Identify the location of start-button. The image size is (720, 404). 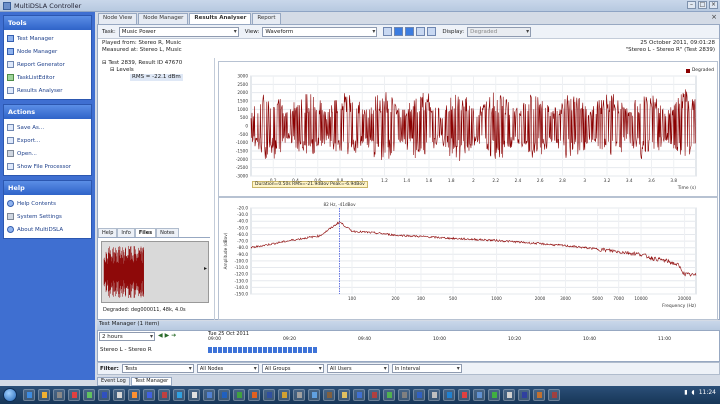
(10, 395).